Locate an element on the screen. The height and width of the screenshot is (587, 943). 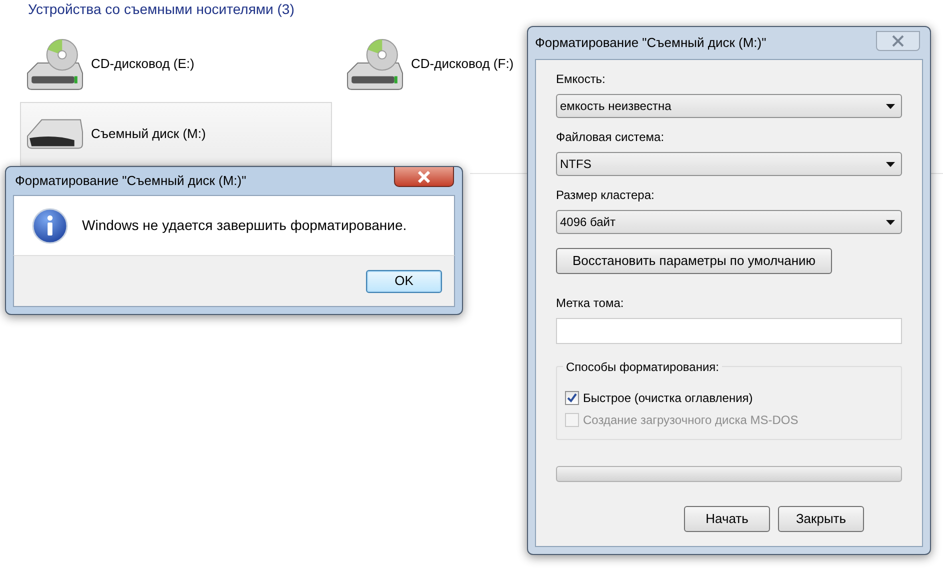
drive-label: Съемный диск (M:) is located at coordinates (148, 134).